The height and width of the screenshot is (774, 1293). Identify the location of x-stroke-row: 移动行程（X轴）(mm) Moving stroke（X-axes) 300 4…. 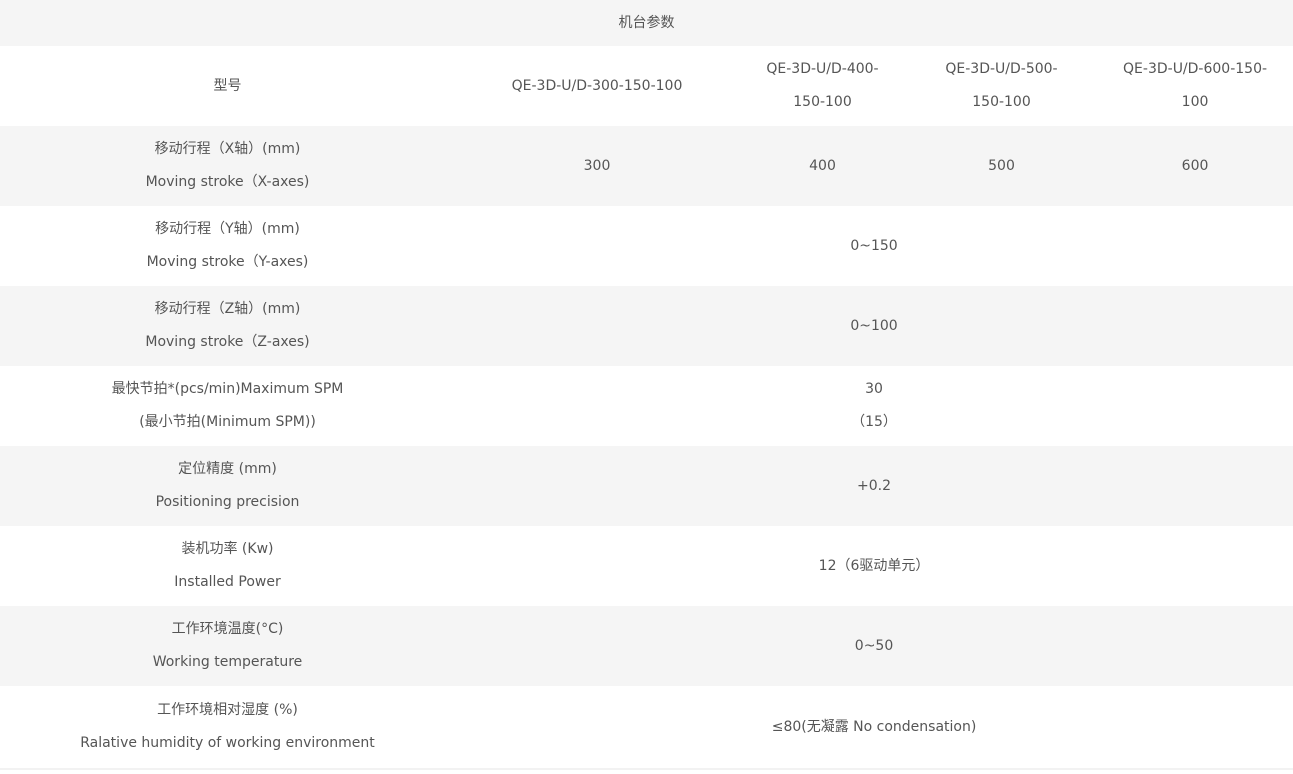
(646, 166).